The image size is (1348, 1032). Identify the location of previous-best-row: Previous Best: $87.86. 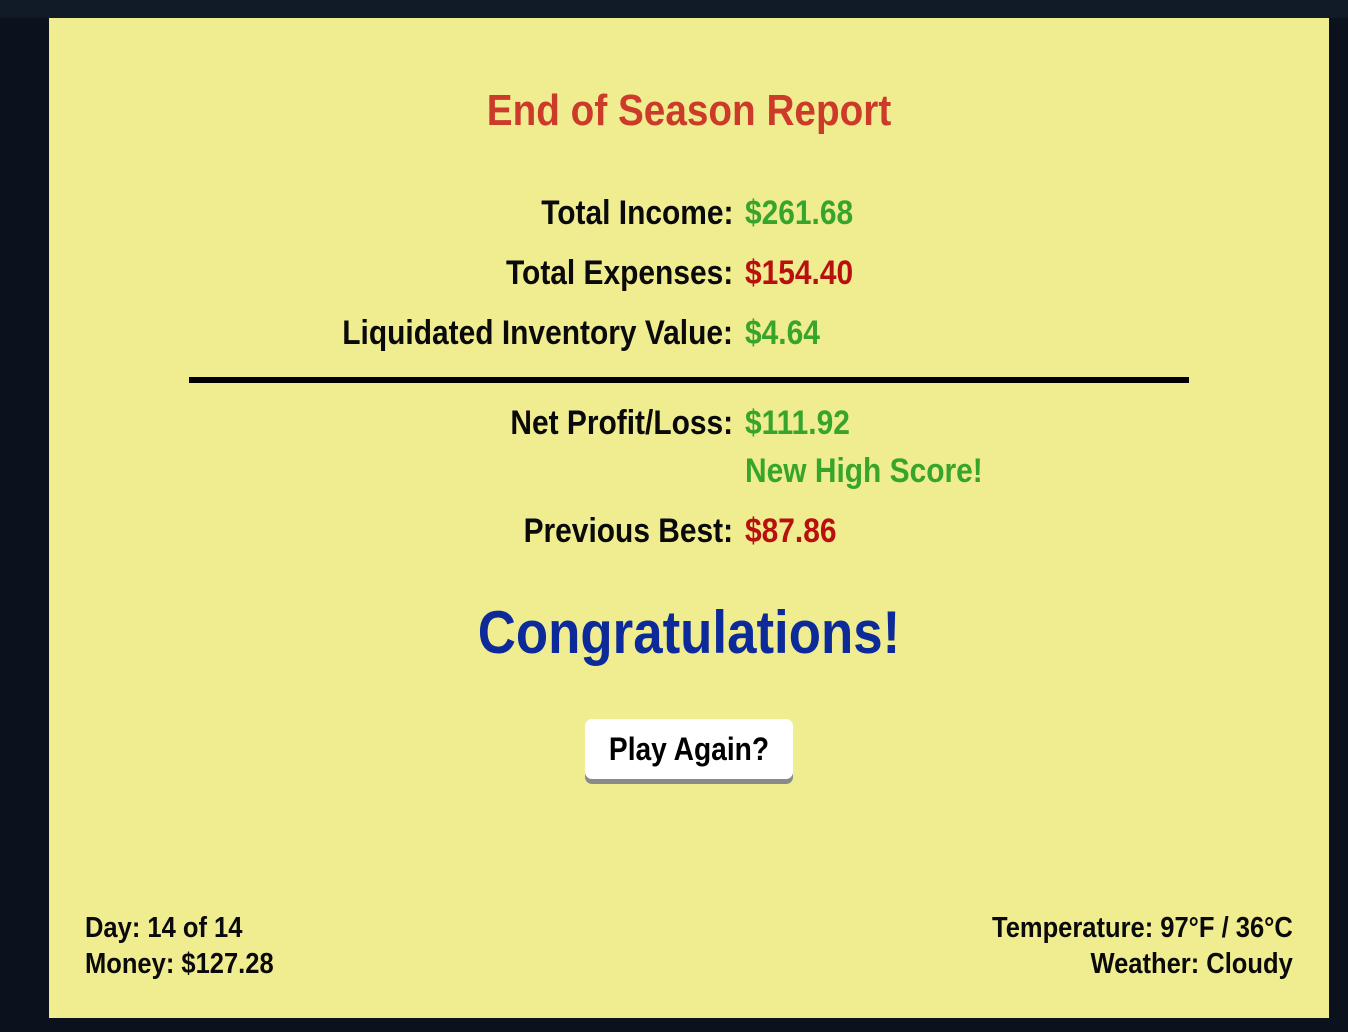
(689, 534).